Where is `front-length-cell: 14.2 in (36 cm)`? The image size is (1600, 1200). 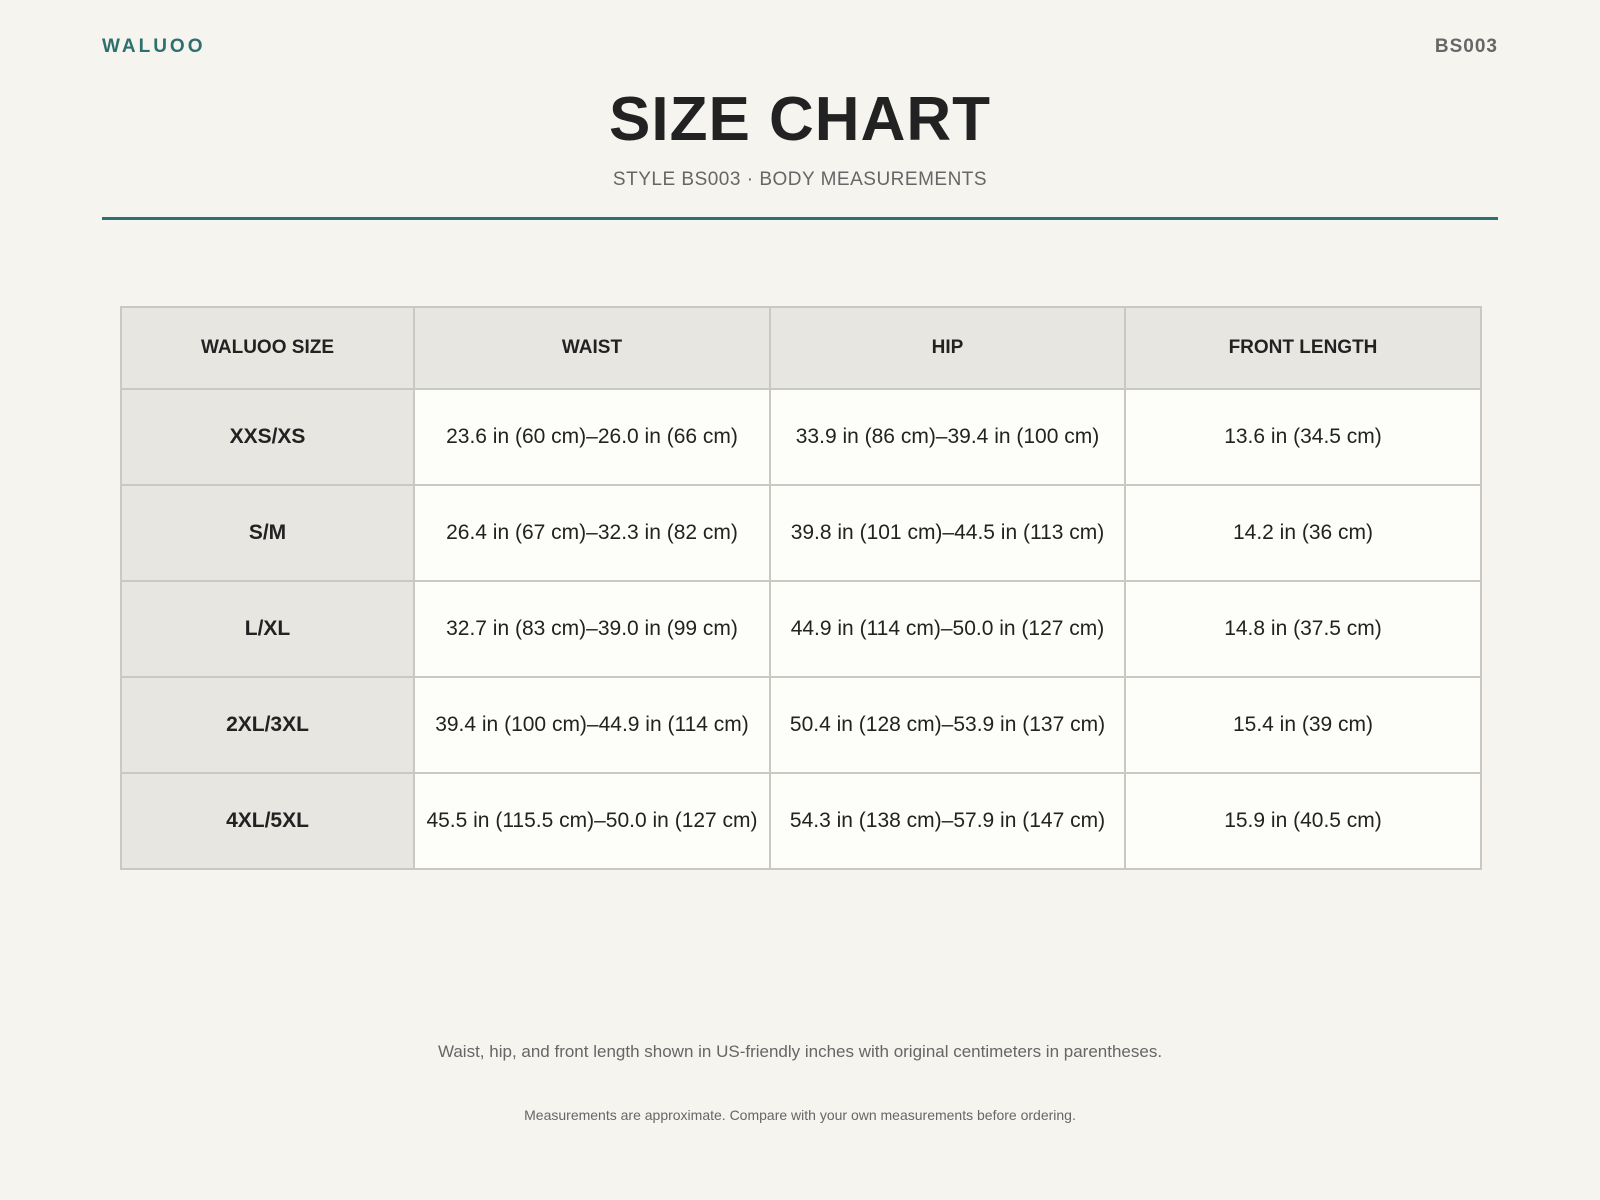
front-length-cell: 14.2 in (36 cm) is located at coordinates (1303, 533).